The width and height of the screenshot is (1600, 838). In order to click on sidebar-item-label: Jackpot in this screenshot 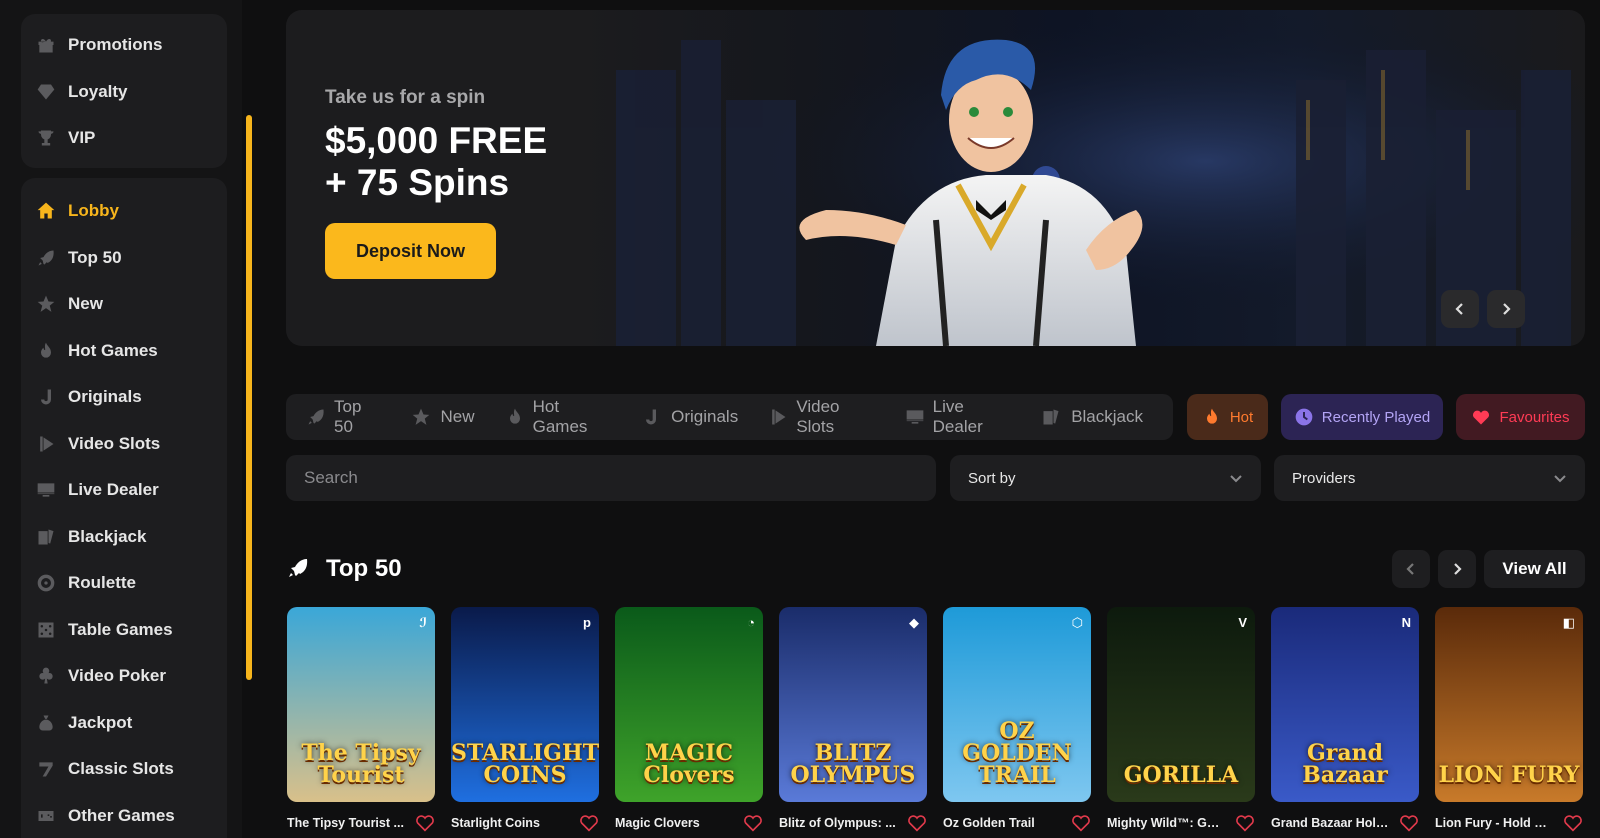, I will do `click(100, 722)`.